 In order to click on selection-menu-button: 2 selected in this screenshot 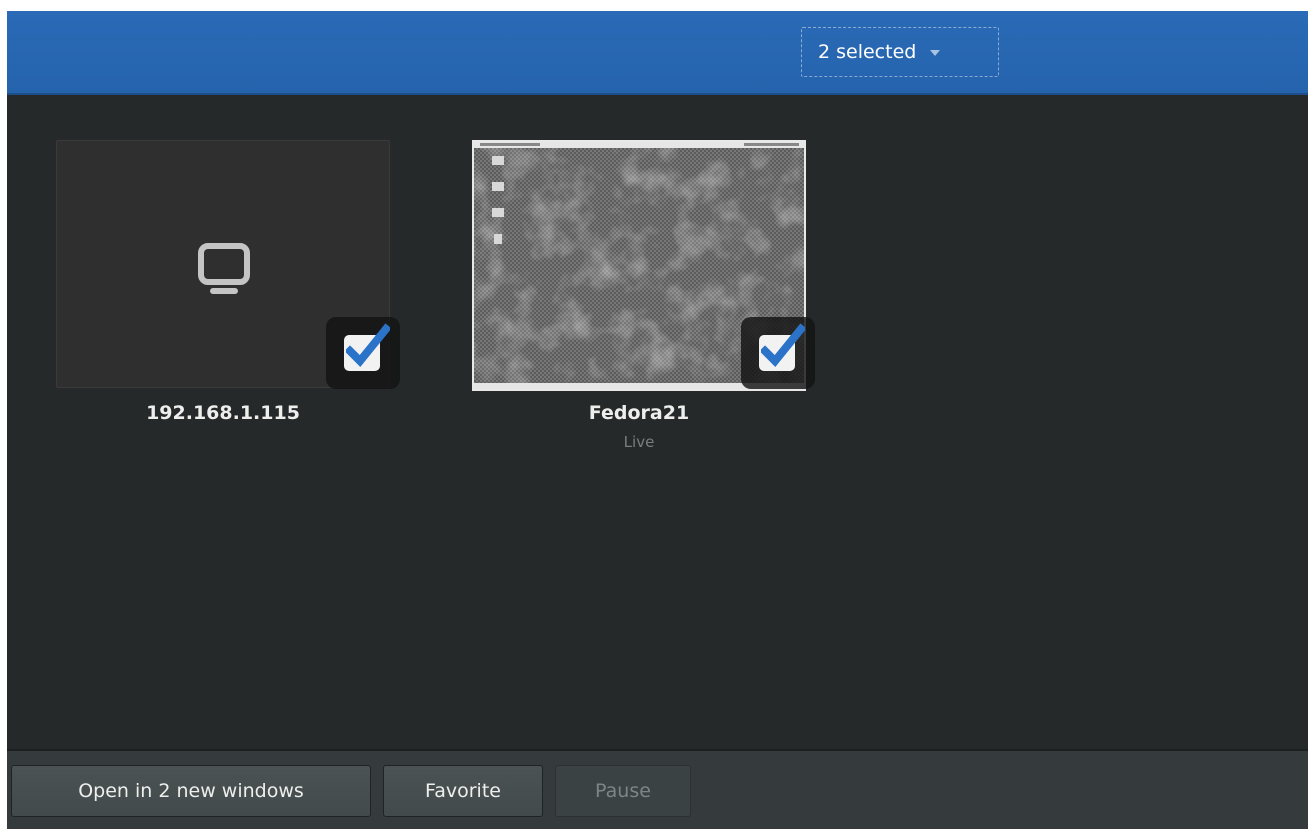, I will do `click(900, 52)`.